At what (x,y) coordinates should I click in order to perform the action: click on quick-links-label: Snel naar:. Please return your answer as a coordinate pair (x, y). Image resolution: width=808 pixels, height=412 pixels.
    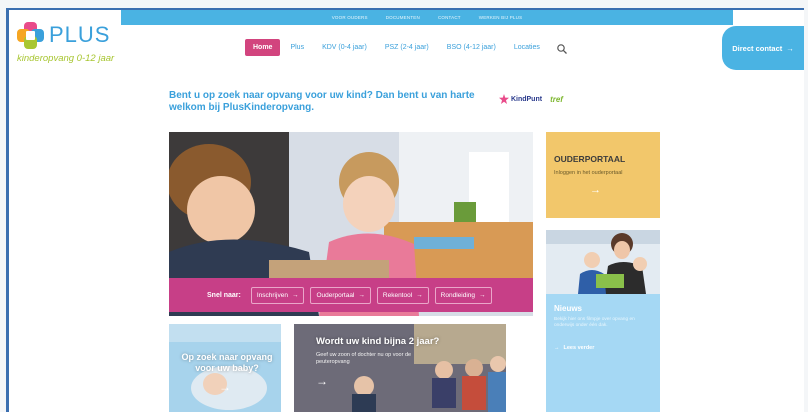
    Looking at the image, I should click on (224, 295).